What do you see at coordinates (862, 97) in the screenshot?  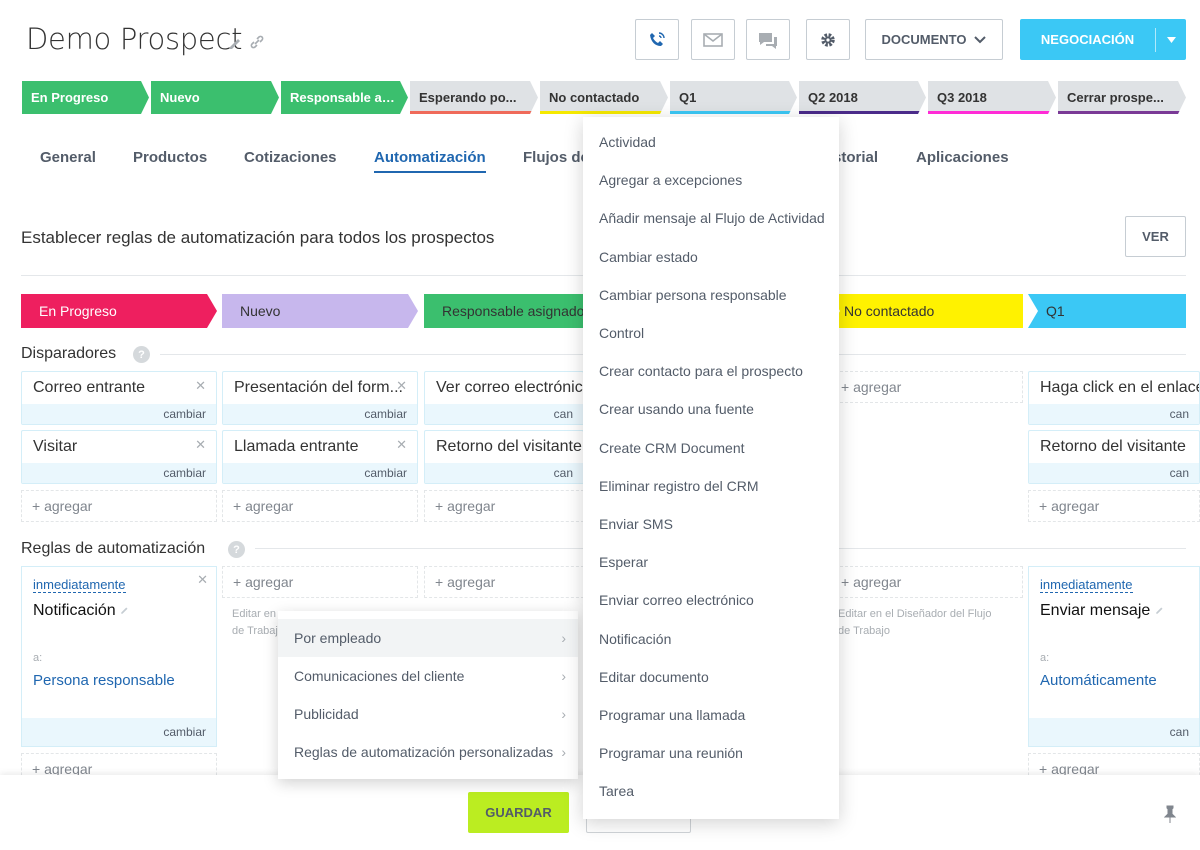 I see `stage-6: Q2 2018` at bounding box center [862, 97].